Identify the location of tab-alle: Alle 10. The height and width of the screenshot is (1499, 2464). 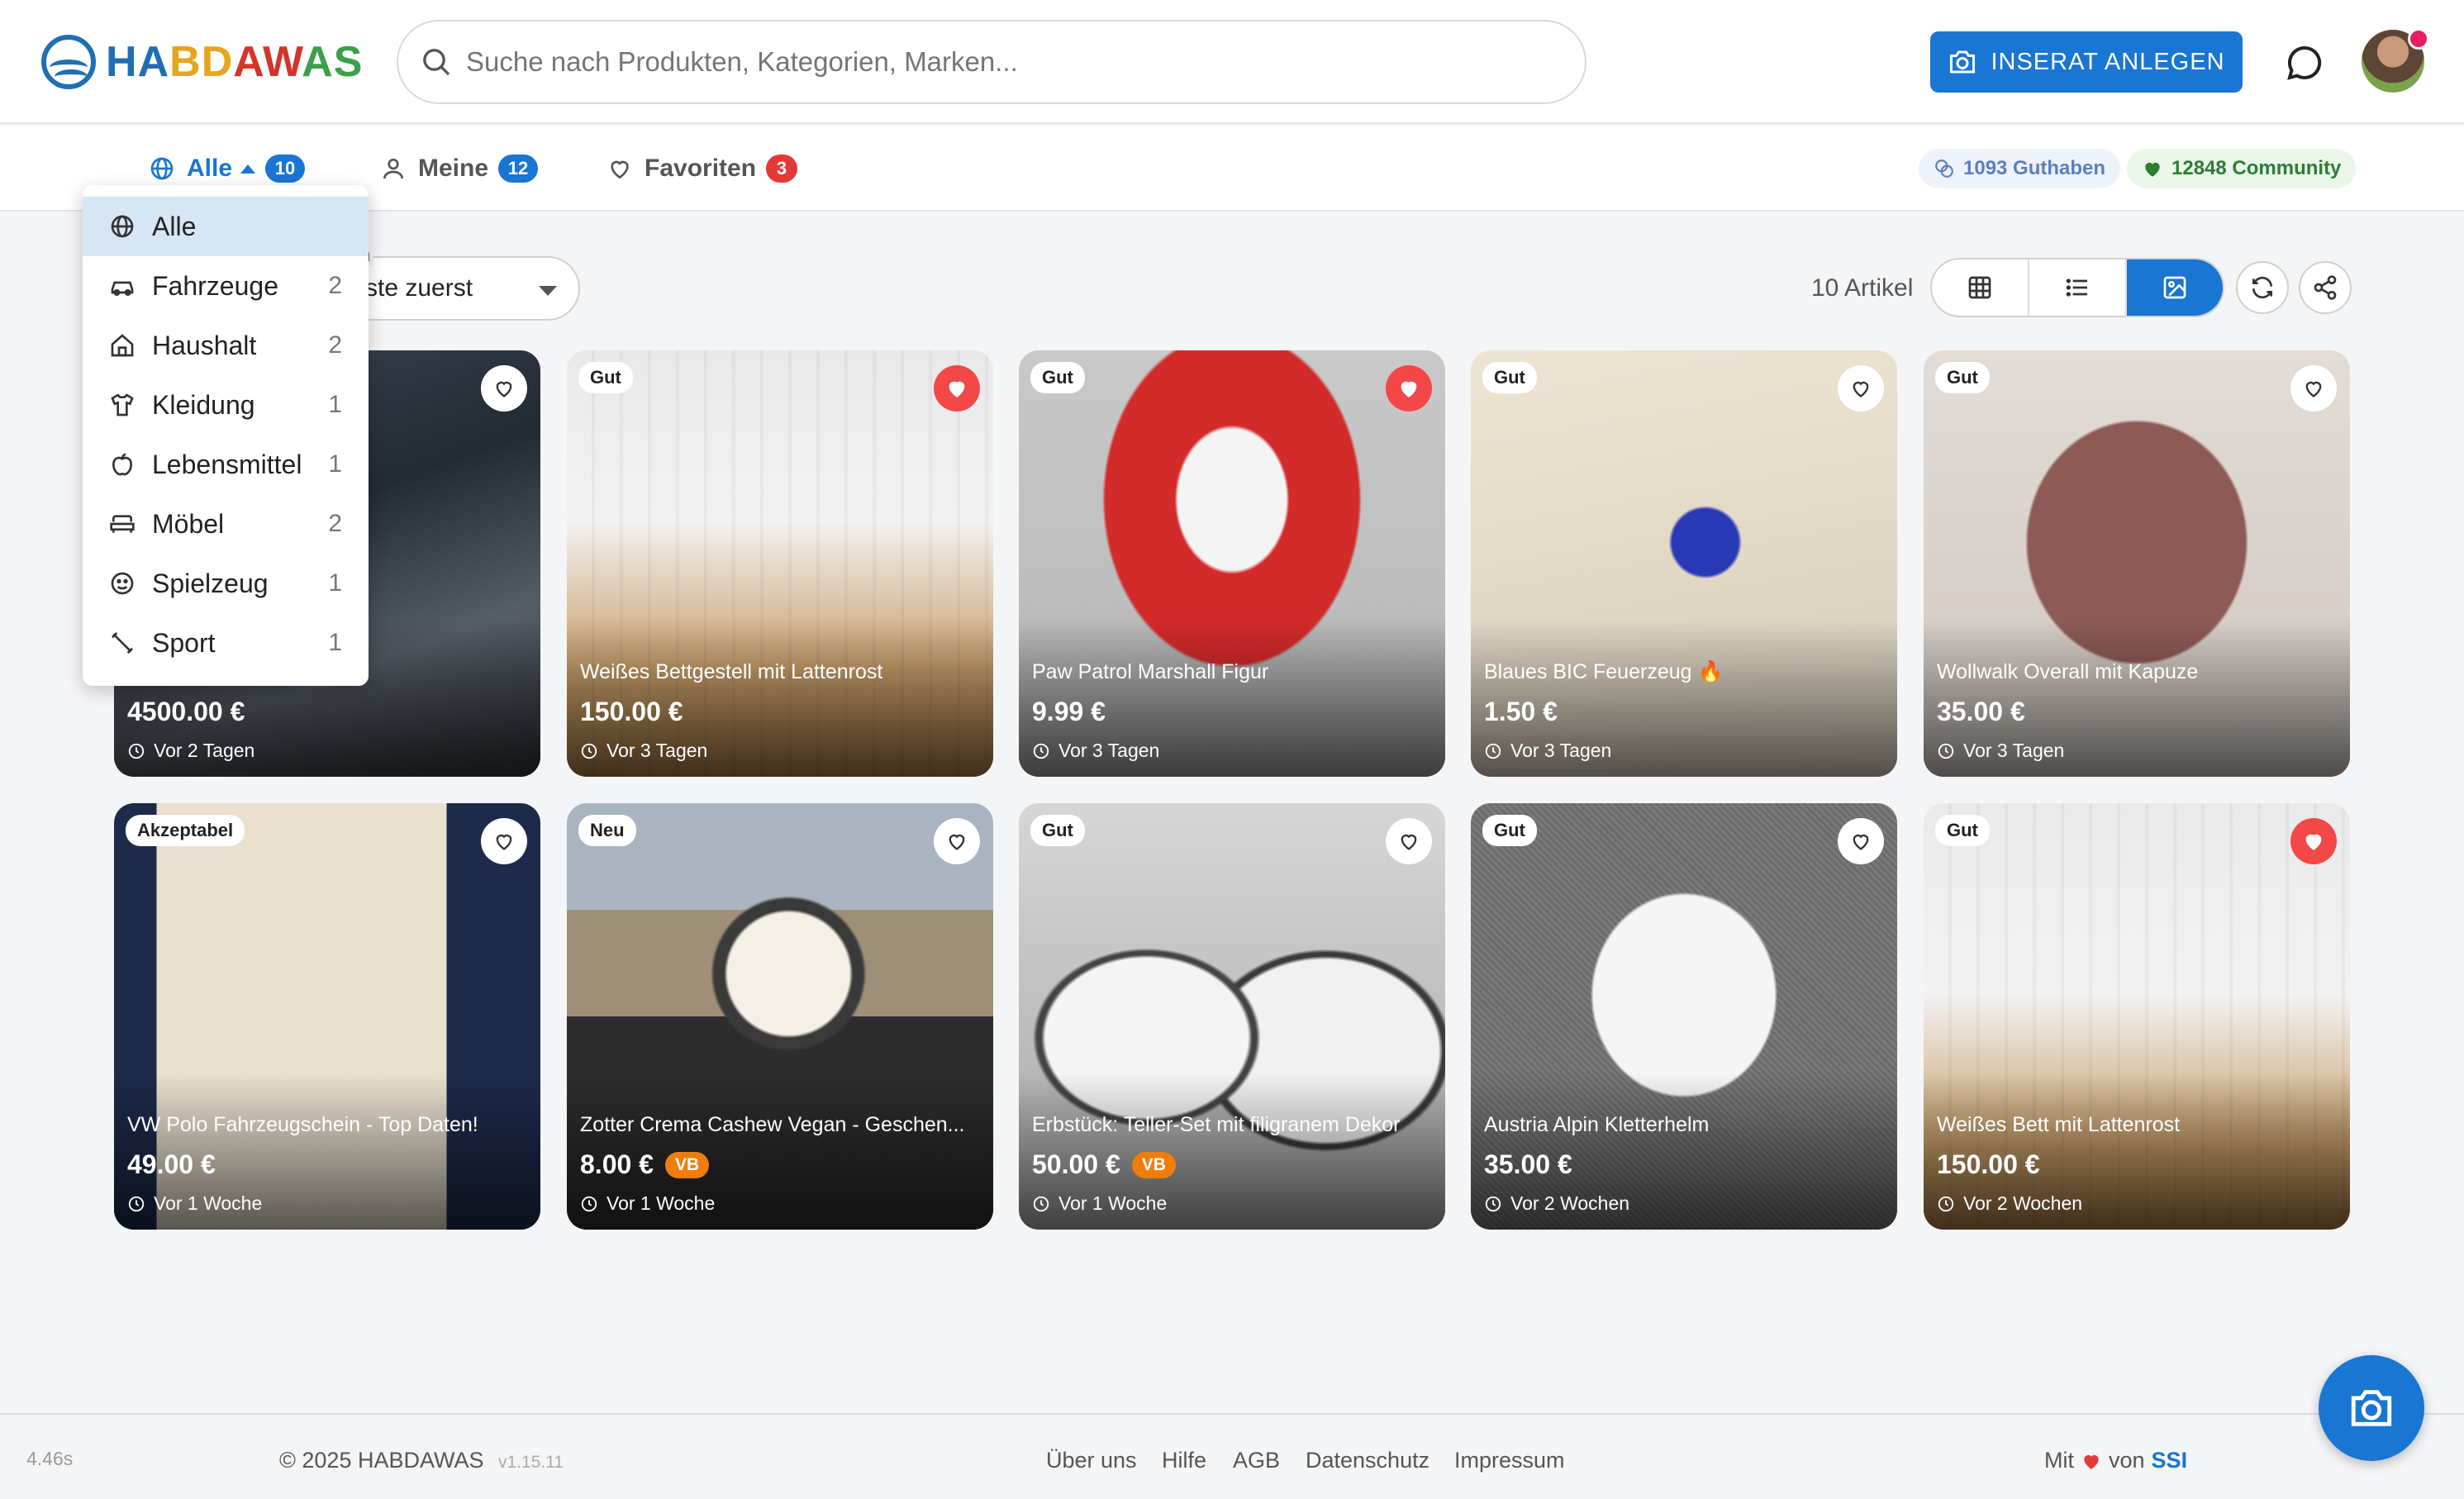
(228, 168).